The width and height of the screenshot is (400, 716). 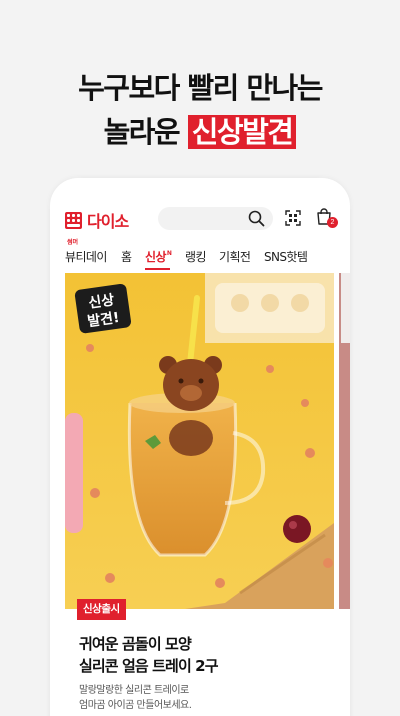 I want to click on product-title-line-1: 귀여운 곰돌이 모양, so click(x=135, y=644).